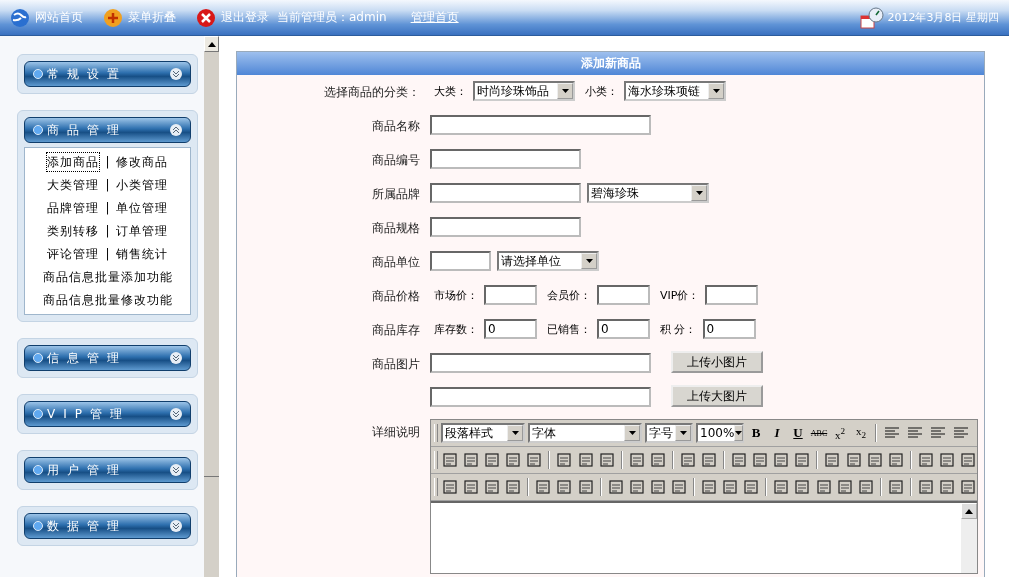  What do you see at coordinates (141, 185) in the screenshot?
I see `menu-item: 小类管理` at bounding box center [141, 185].